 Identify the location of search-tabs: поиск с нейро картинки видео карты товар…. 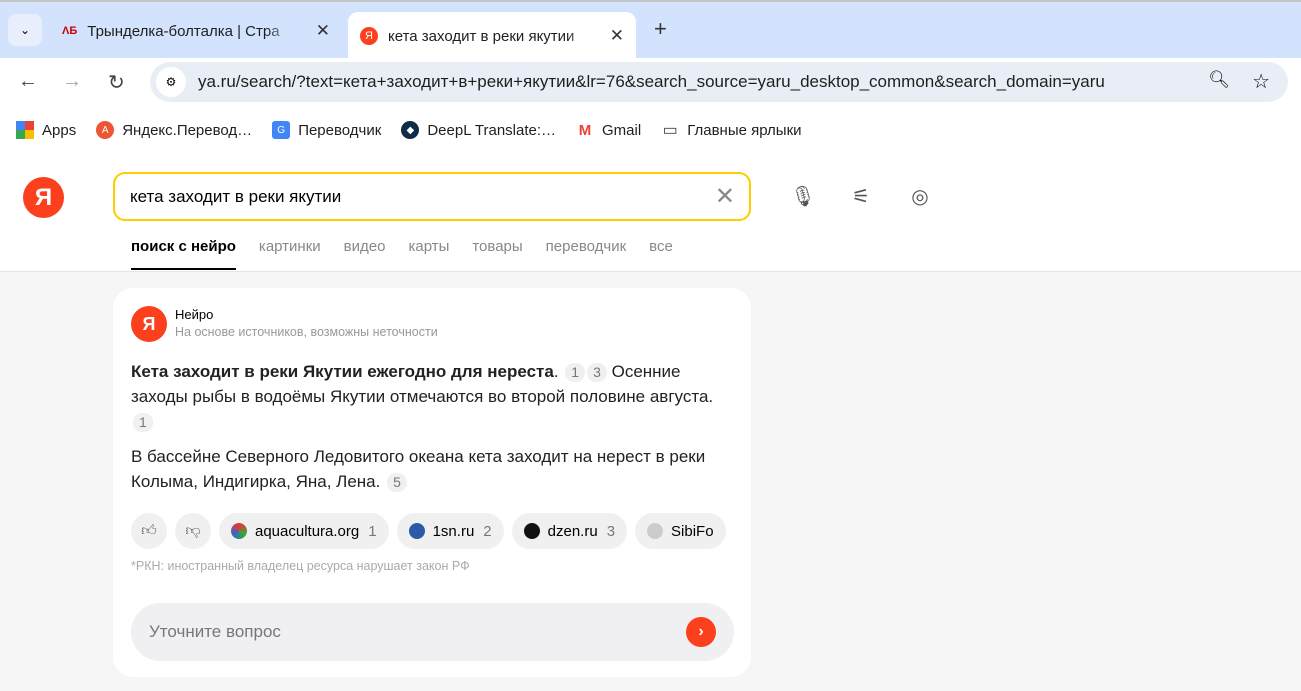
(402, 254).